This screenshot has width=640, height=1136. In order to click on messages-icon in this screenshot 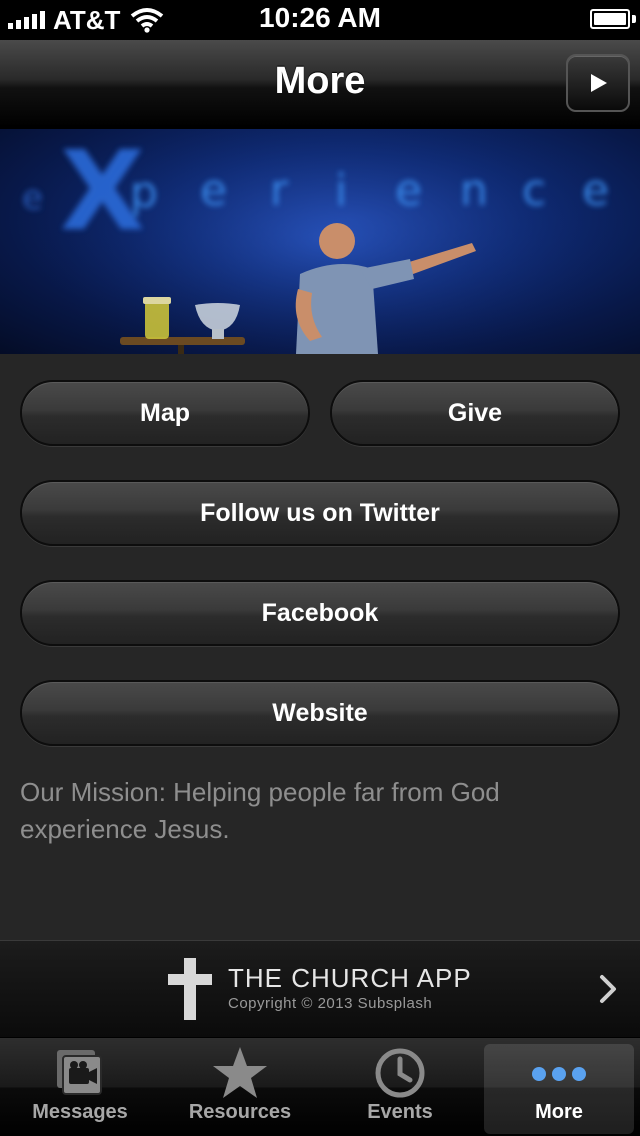, I will do `click(80, 1069)`.